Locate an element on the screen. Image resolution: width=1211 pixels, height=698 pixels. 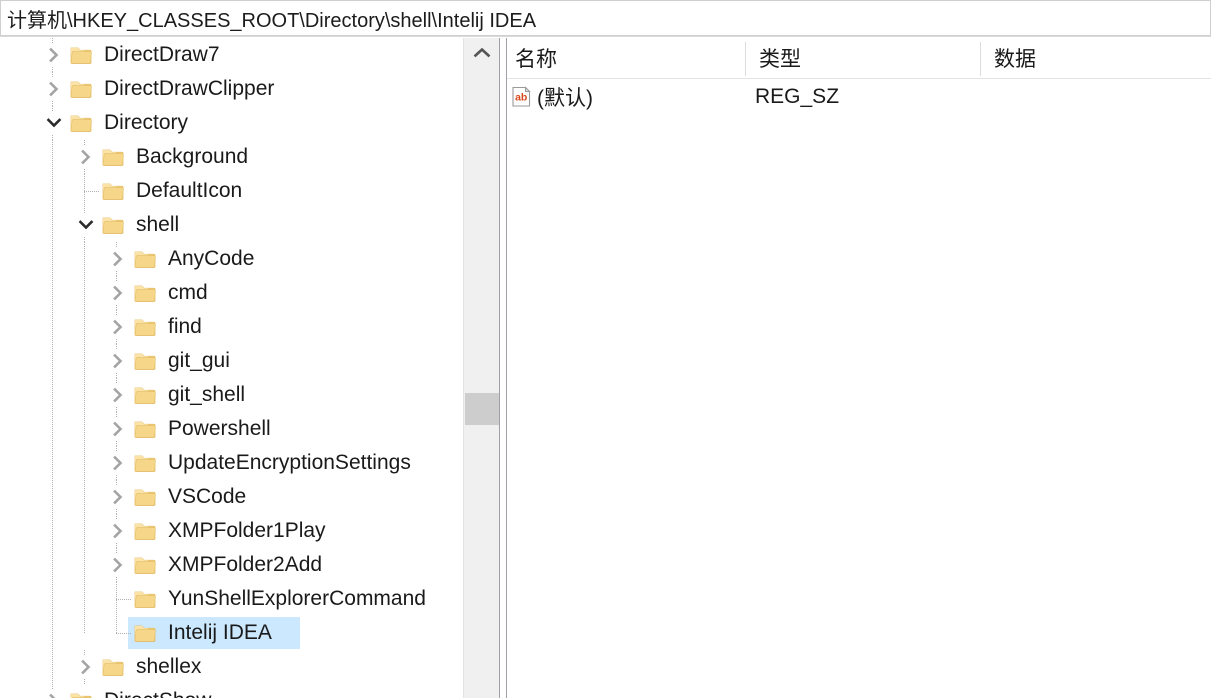
tree-item-updateencryptionsettings: UpdateEncryptionSettings is located at coordinates (231, 463).